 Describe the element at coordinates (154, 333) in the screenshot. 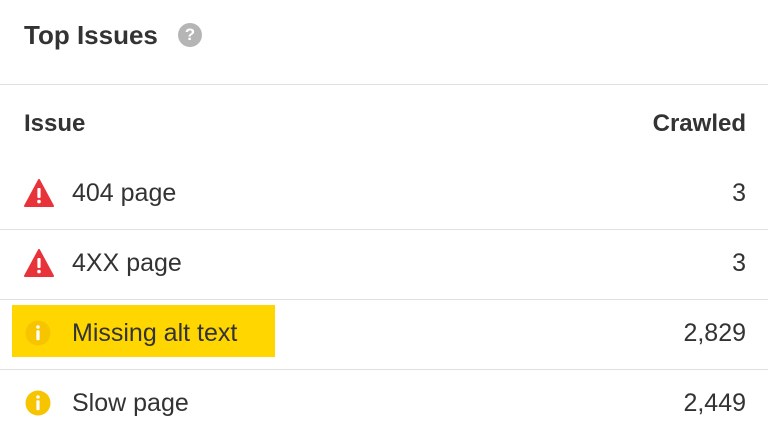

I see `issue-link: Missing alt text` at that location.